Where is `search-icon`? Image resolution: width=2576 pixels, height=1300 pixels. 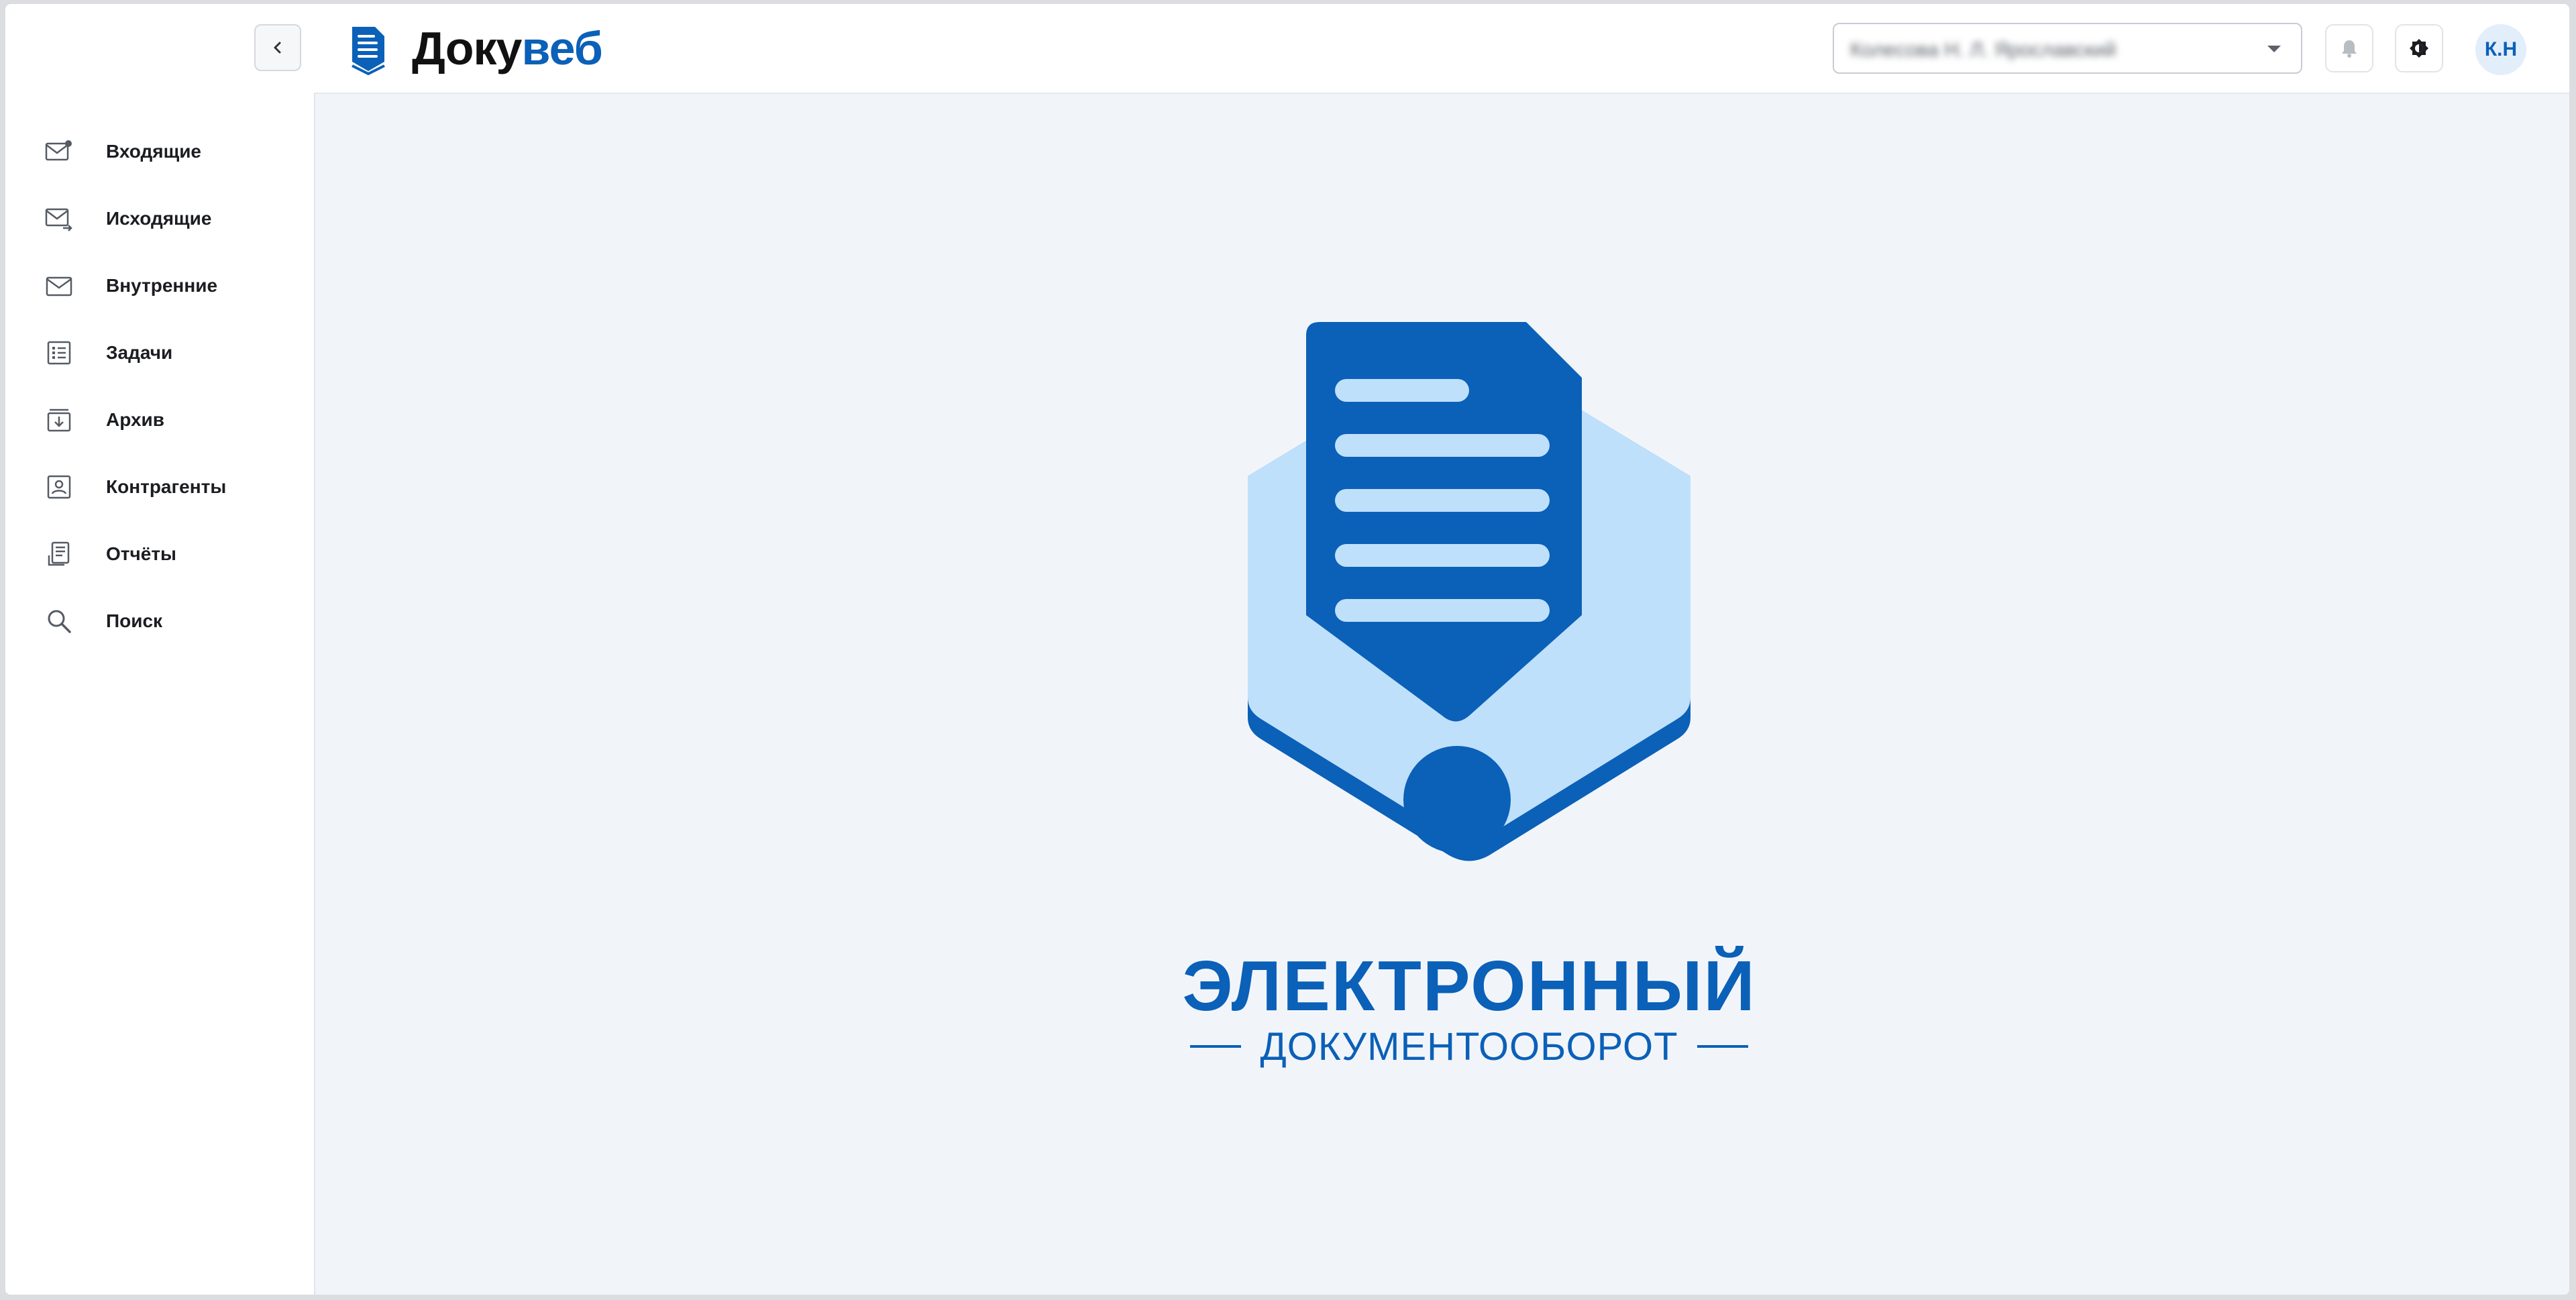
search-icon is located at coordinates (59, 621).